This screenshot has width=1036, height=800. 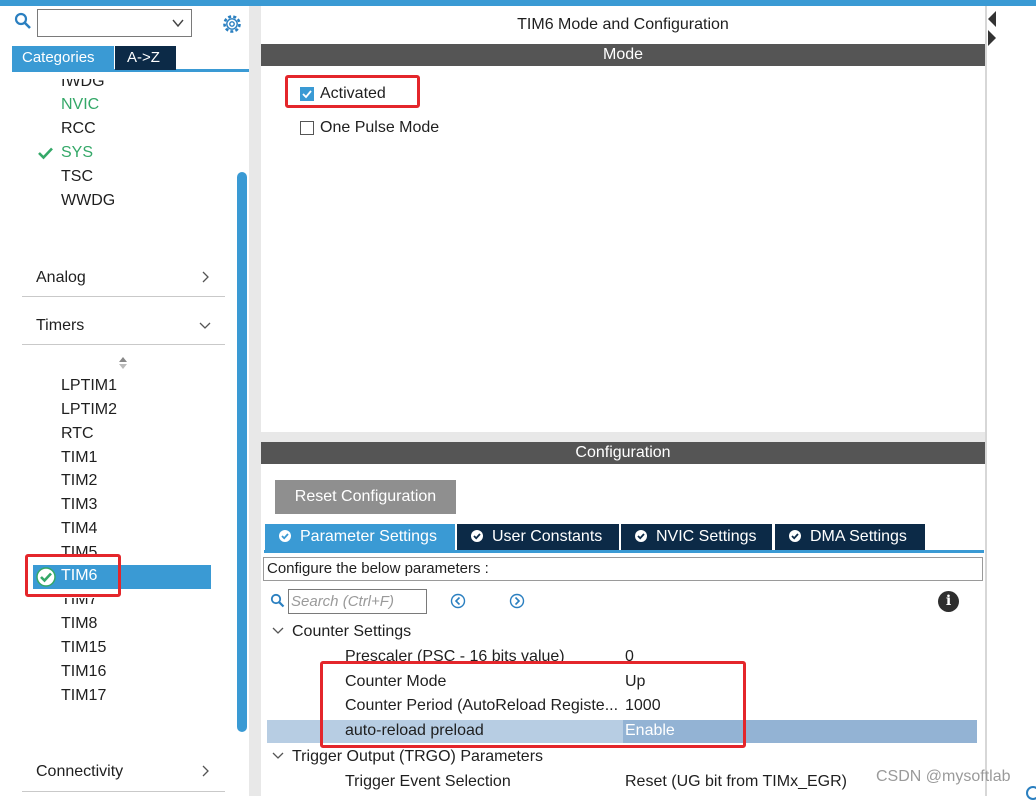 I want to click on tree-item-tim15: TIM15, so click(x=83, y=648).